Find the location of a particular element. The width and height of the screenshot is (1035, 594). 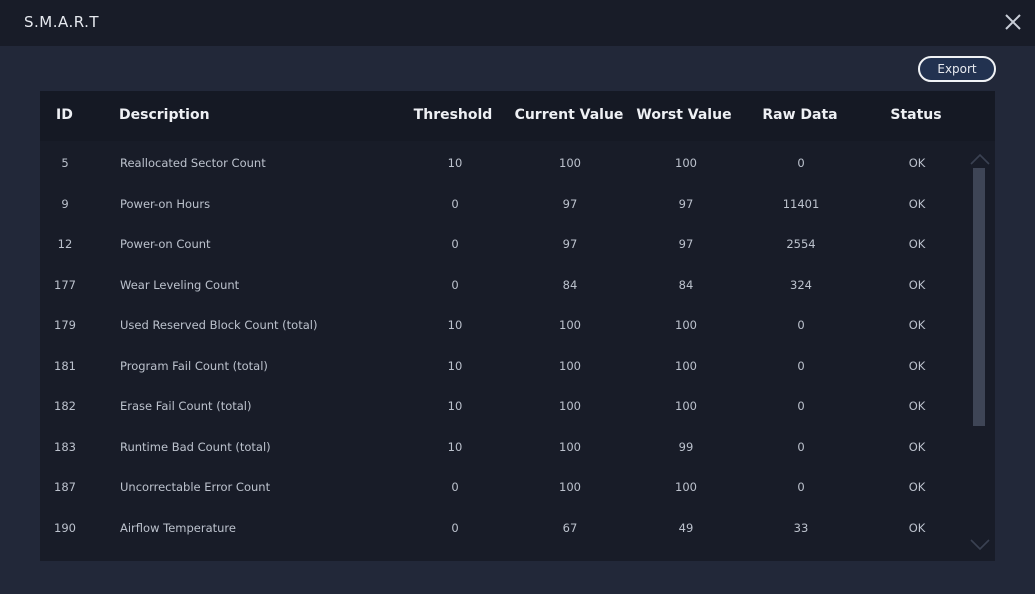

cell-id: 183 is located at coordinates (65, 446).